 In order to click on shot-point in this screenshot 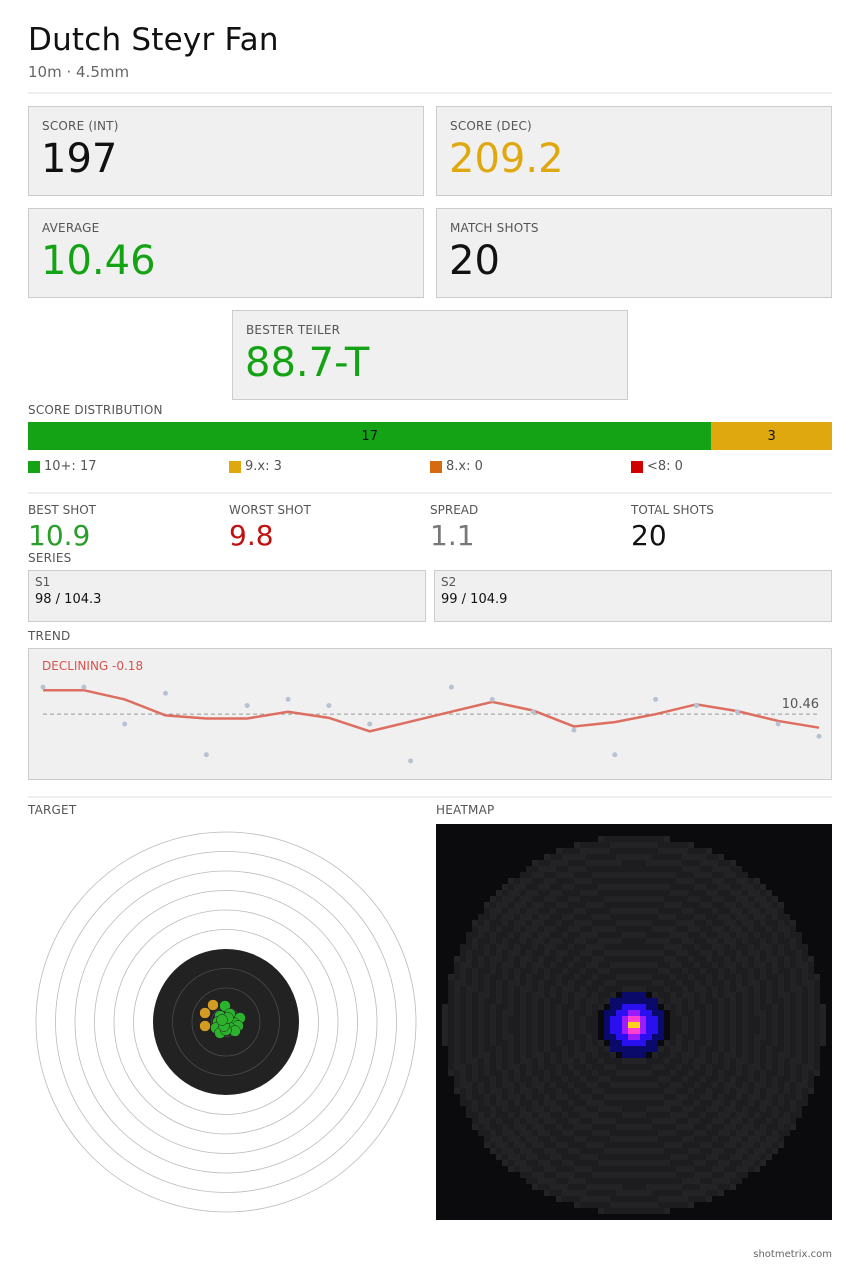, I will do `click(696, 706)`.